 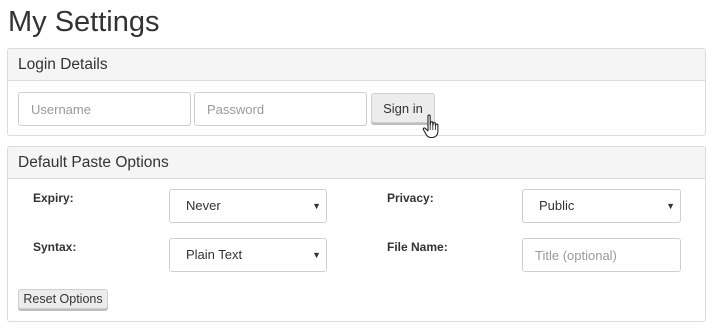 I want to click on privacy-label: Privacy:, so click(x=410, y=198).